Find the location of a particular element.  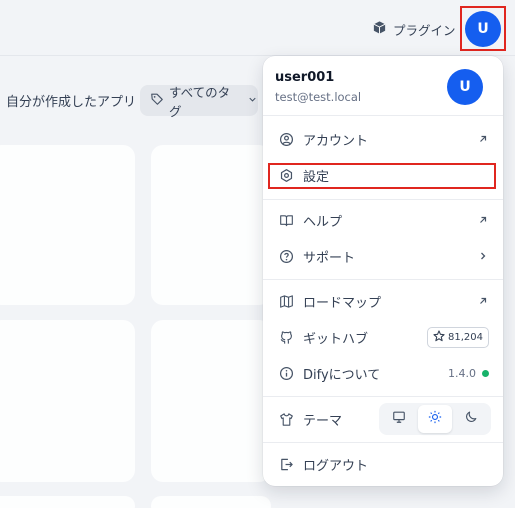

package-icon is located at coordinates (379, 29).